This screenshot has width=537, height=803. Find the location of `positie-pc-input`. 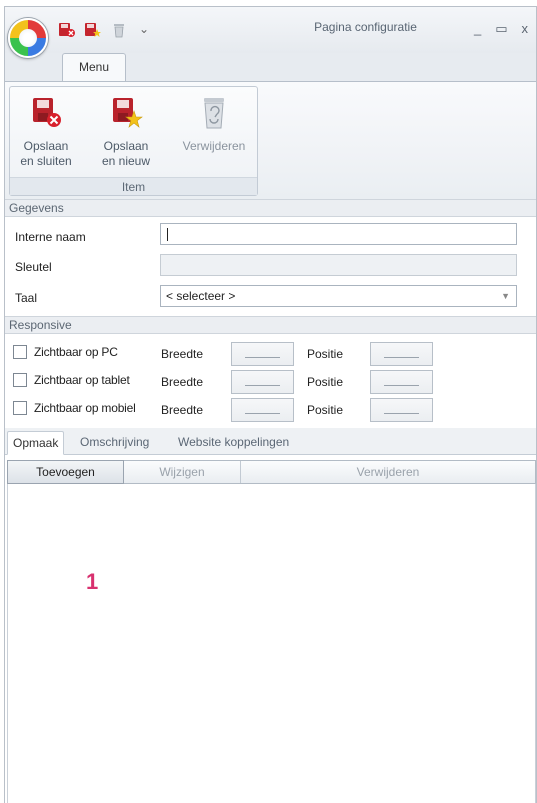

positie-pc-input is located at coordinates (401, 354).